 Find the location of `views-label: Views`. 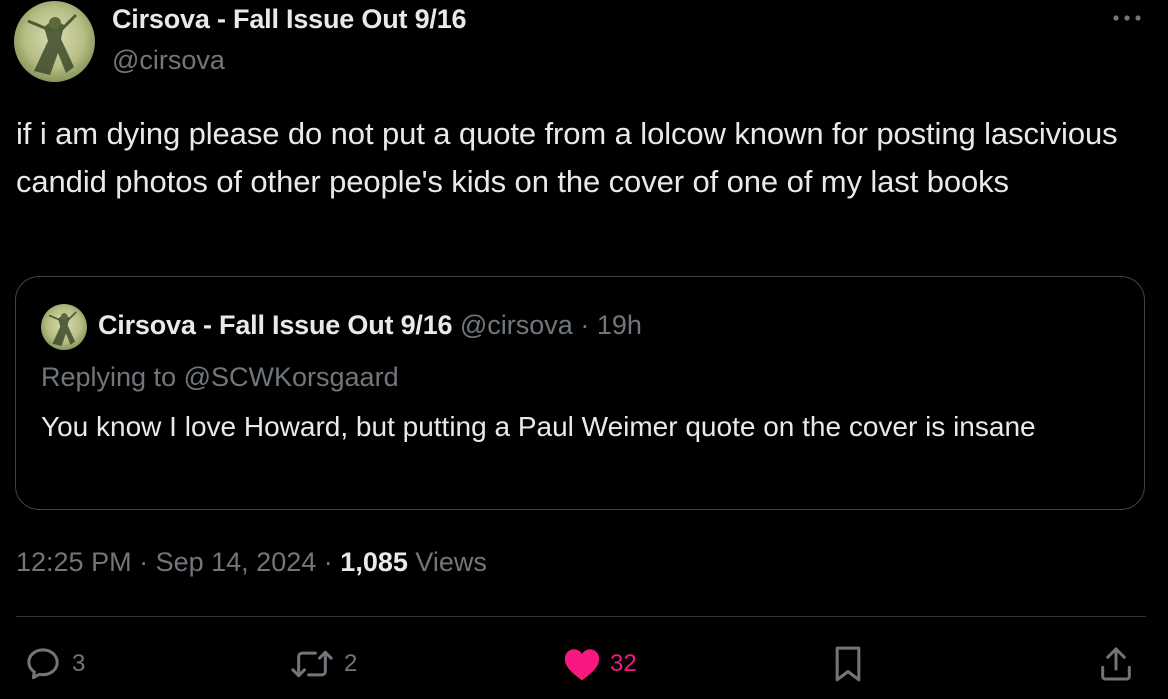

views-label: Views is located at coordinates (451, 562).